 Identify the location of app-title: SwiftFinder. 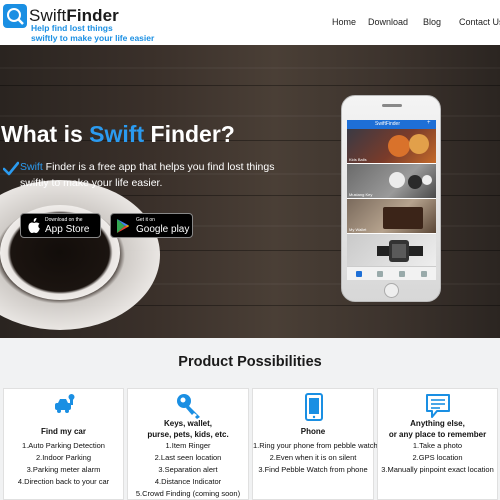
(388, 124).